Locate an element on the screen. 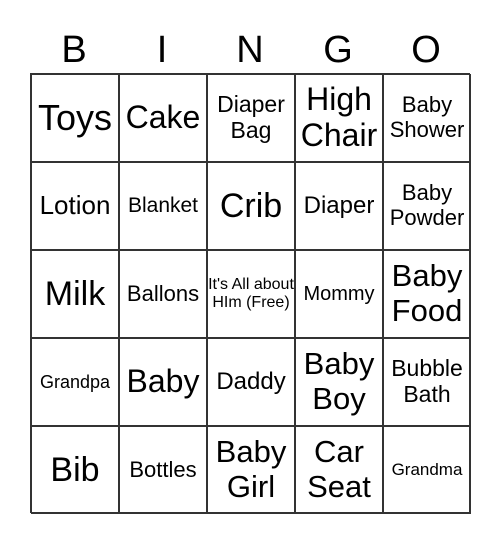 This screenshot has width=500, height=544. bingo-header: B I N G O is located at coordinates (250, 50).